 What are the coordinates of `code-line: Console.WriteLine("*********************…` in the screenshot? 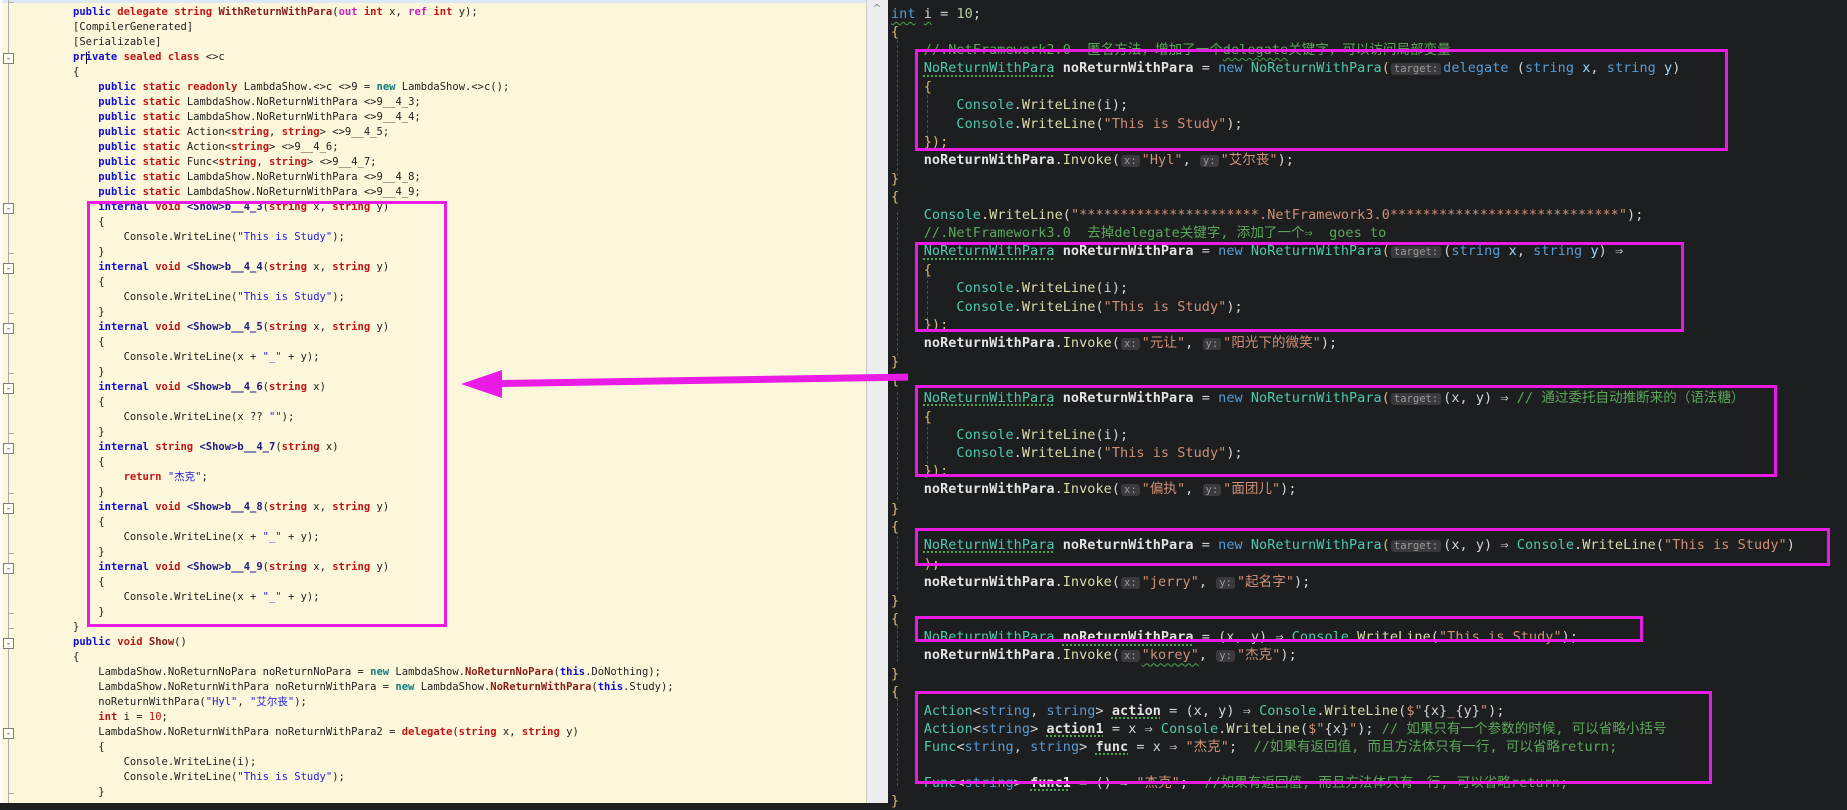 It's located at (1343, 215).